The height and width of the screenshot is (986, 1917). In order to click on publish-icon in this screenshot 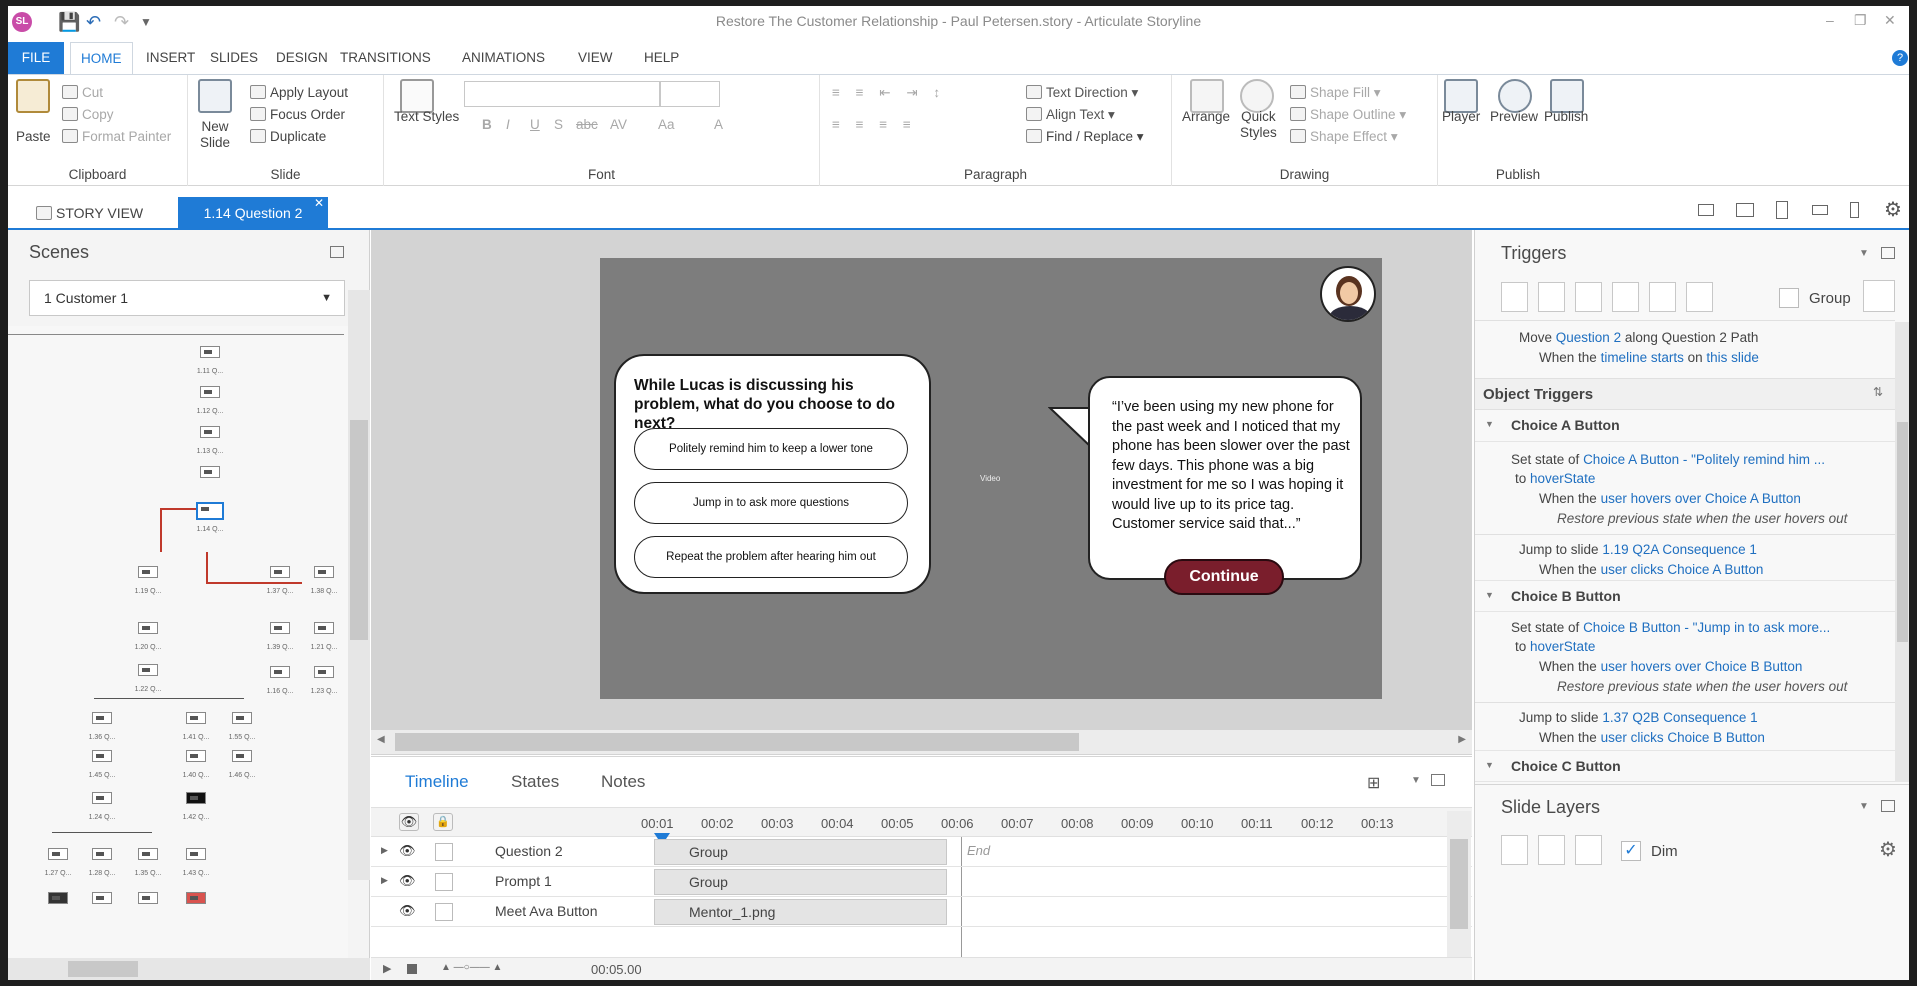, I will do `click(1567, 96)`.